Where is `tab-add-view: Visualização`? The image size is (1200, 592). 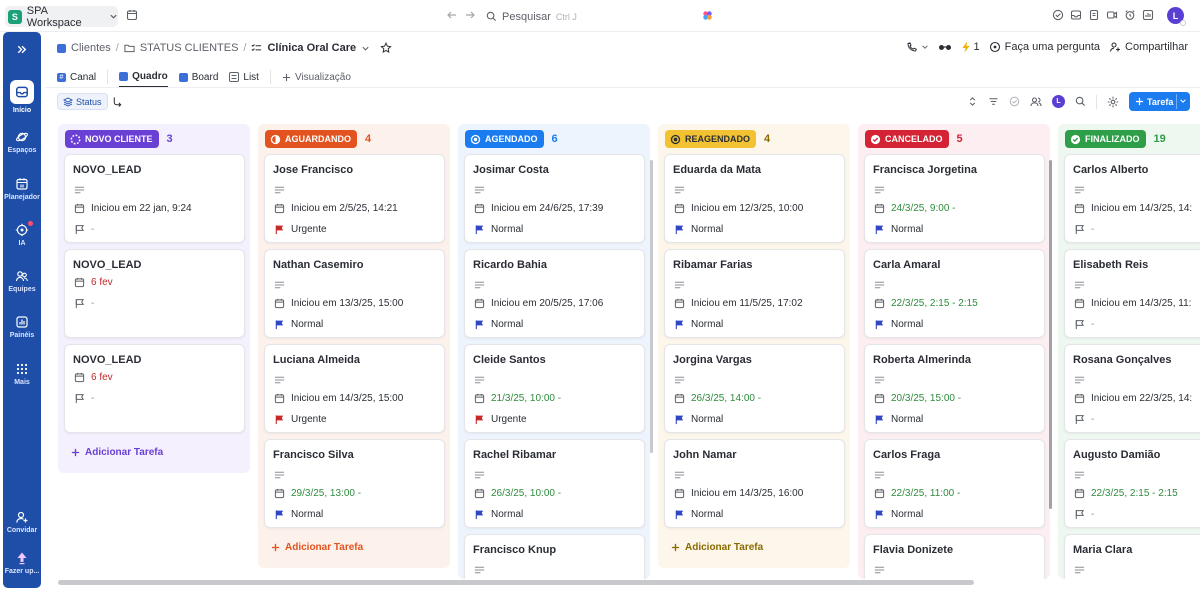 tab-add-view: Visualização is located at coordinates (316, 77).